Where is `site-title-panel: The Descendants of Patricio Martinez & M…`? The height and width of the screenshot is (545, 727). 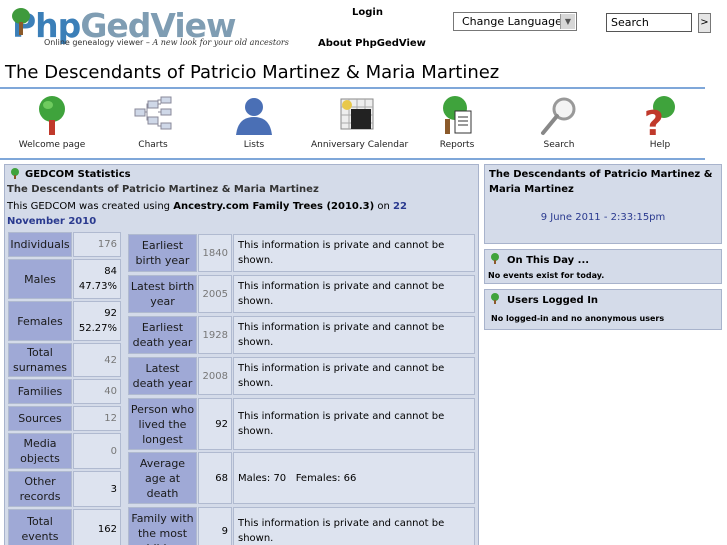 site-title-panel: The Descendants of Patricio Martinez & M… is located at coordinates (603, 204).